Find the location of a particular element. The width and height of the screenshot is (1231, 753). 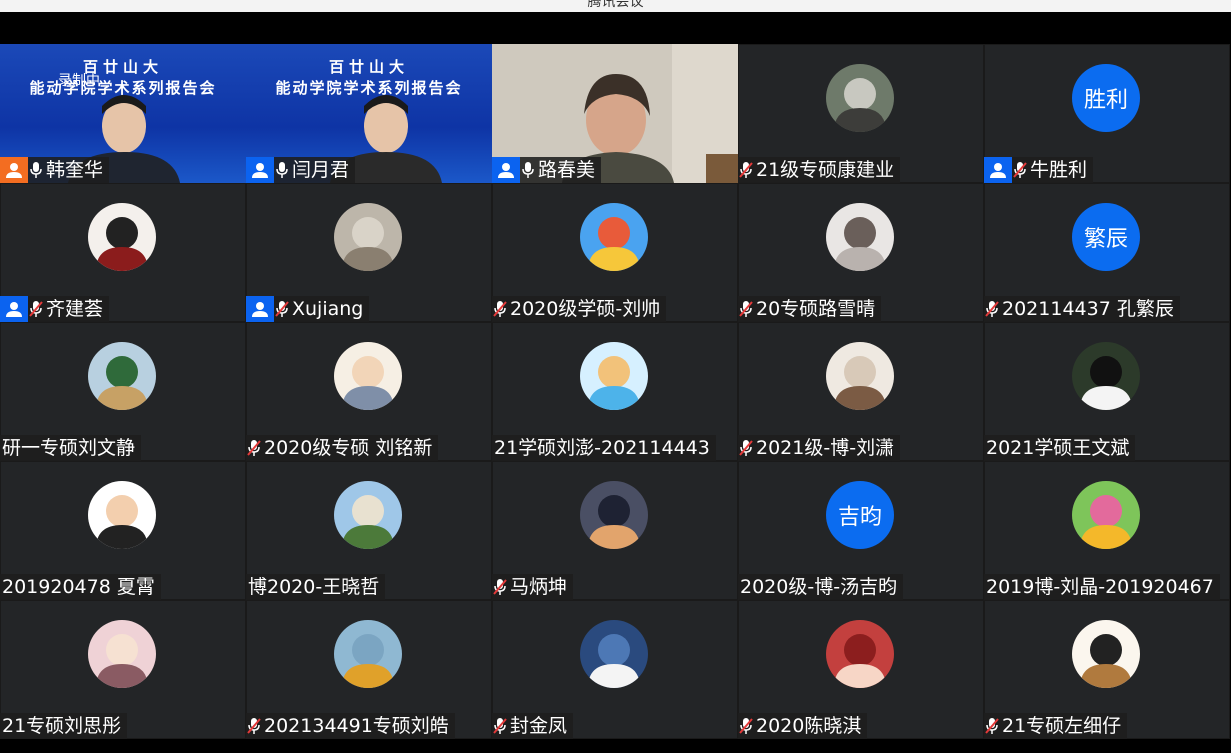

participant-tile: 20专硕路雪晴 is located at coordinates (861, 252).